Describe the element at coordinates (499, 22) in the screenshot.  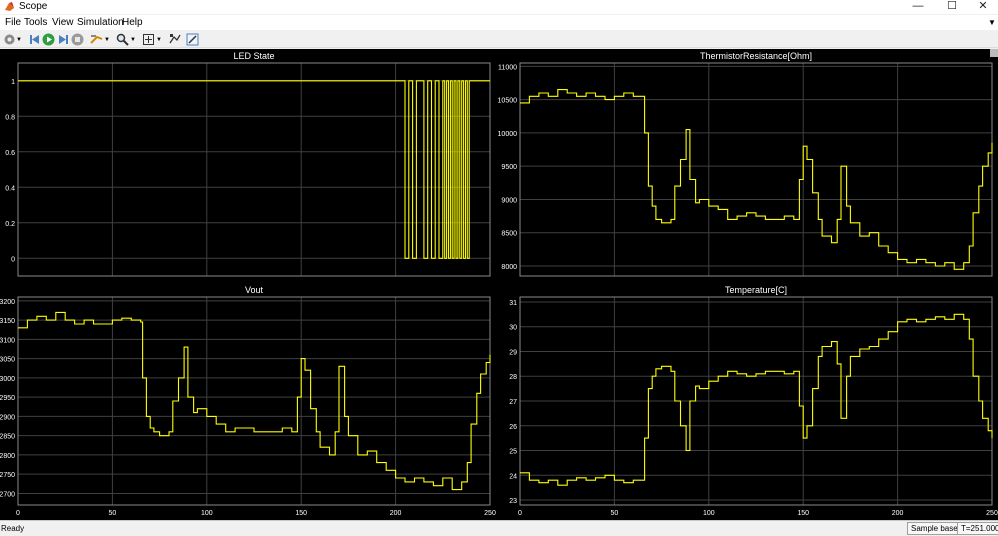
I see `menu-bar: File Tools View Simulation Help ▼` at that location.